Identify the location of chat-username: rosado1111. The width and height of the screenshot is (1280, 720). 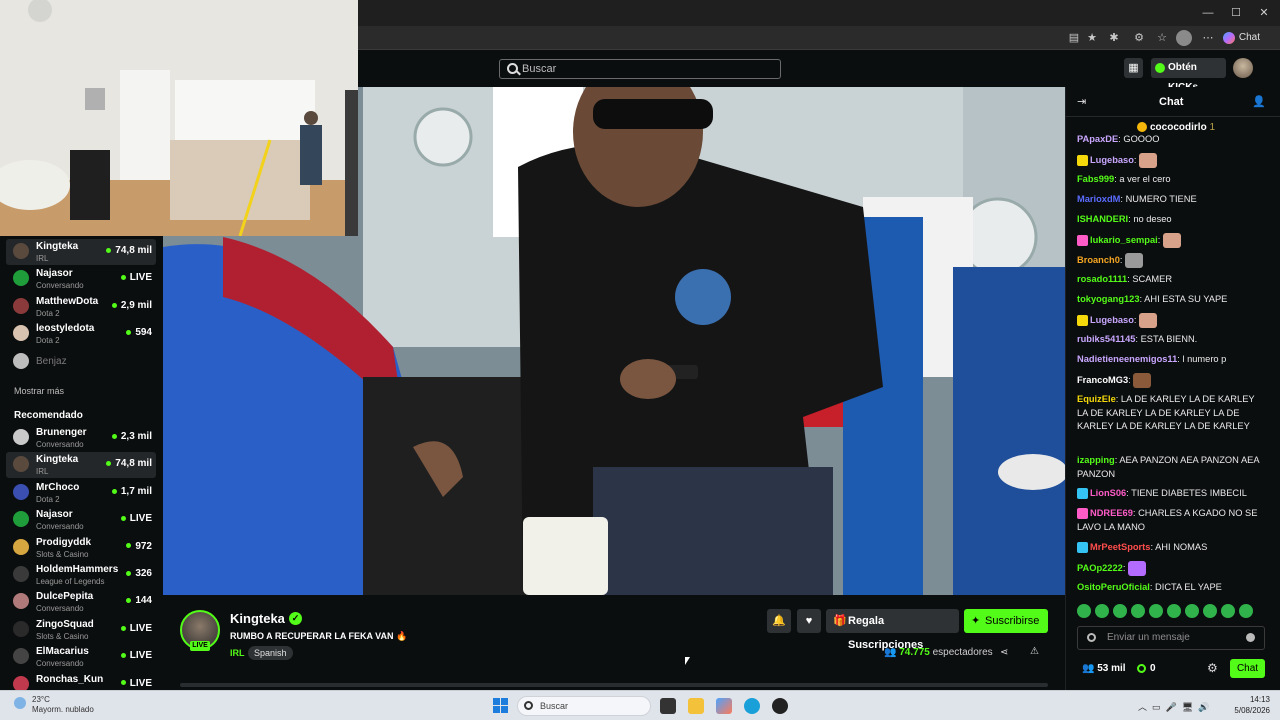
(1102, 279).